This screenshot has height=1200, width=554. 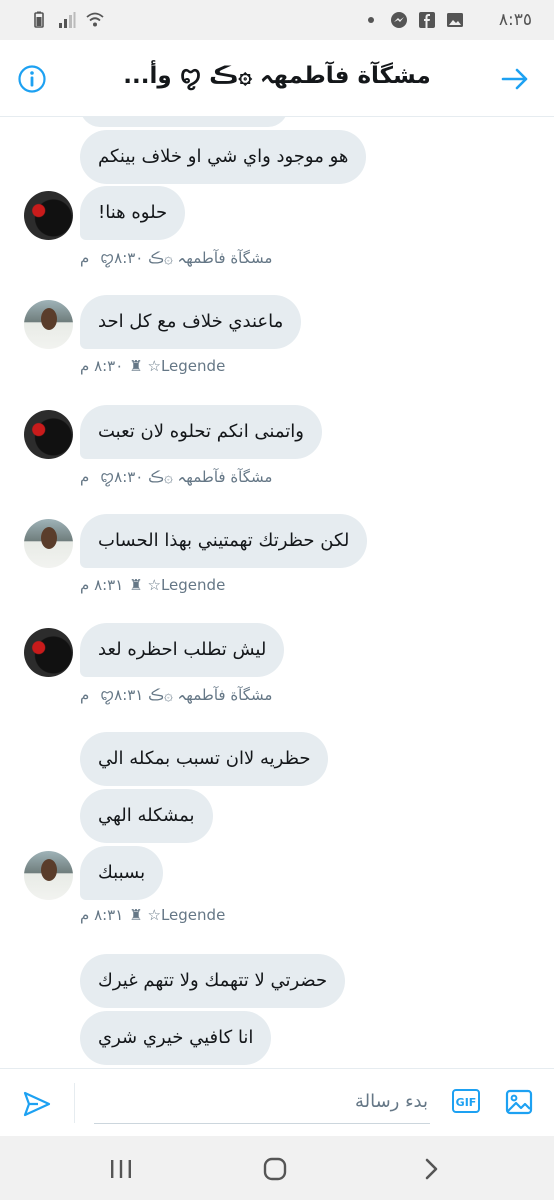 I want to click on status-icons-left, so click(x=67, y=20).